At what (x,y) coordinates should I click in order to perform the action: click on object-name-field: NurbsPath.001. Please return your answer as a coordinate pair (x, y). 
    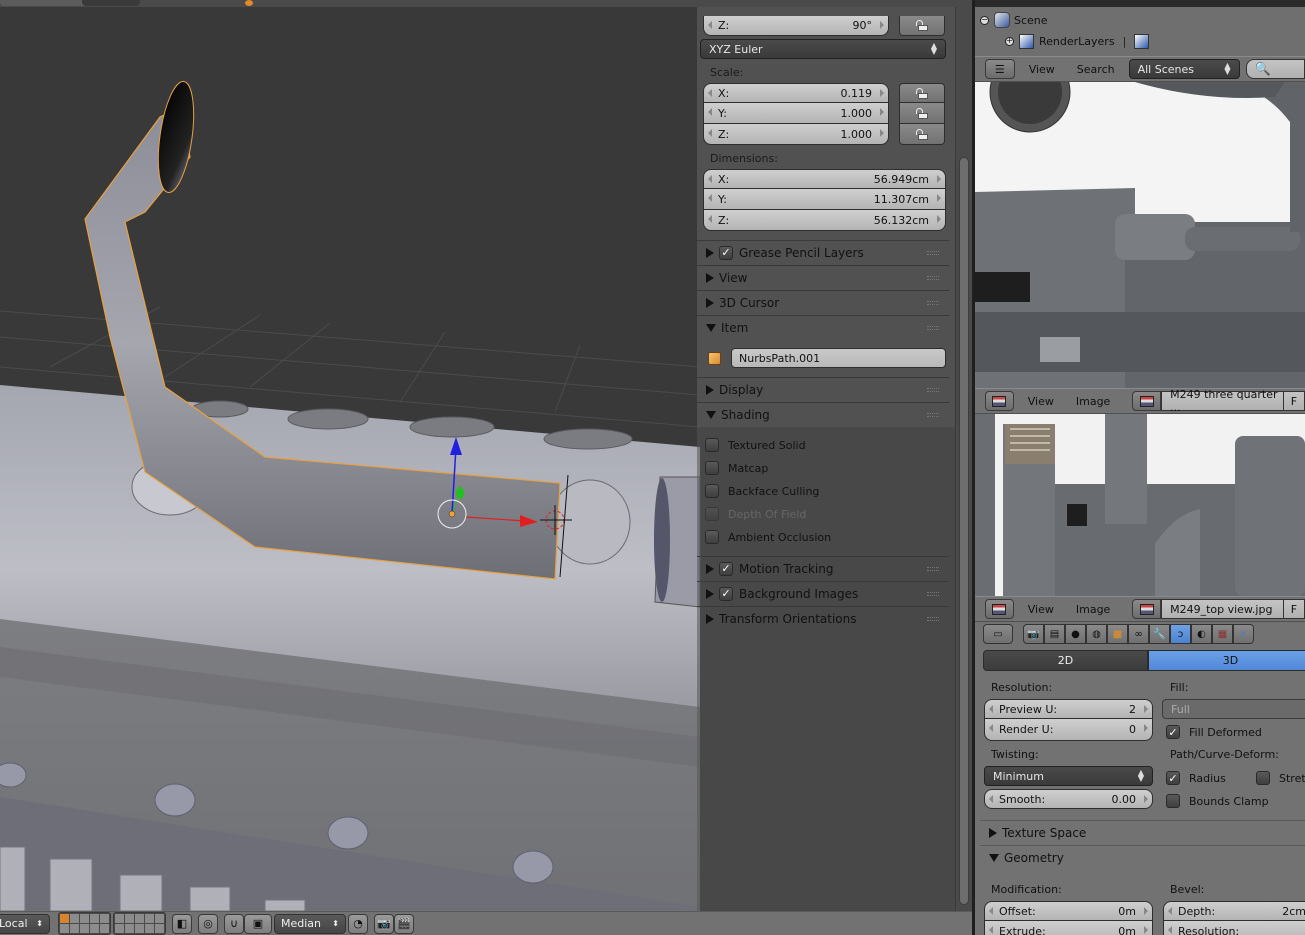
    Looking at the image, I should click on (838, 358).